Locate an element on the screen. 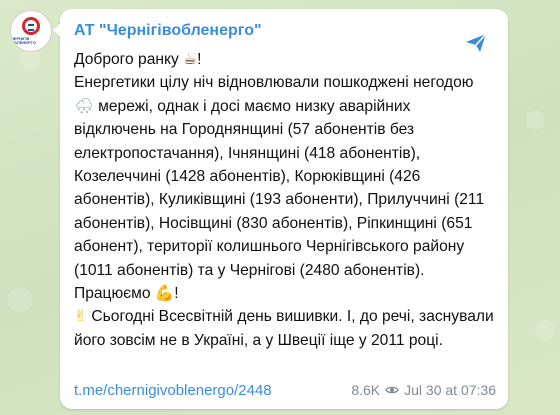  logo-icon is located at coordinates (31, 26).